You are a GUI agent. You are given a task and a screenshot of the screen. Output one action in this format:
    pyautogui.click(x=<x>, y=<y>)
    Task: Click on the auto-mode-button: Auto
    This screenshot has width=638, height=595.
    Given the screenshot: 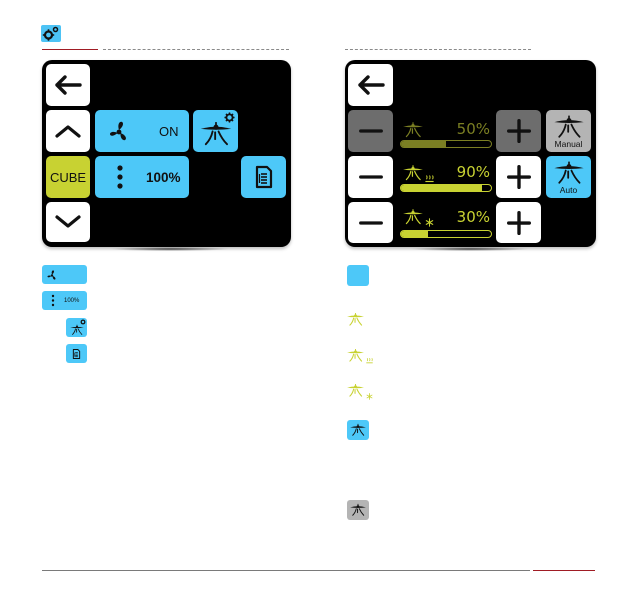 What is the action you would take?
    pyautogui.click(x=568, y=177)
    